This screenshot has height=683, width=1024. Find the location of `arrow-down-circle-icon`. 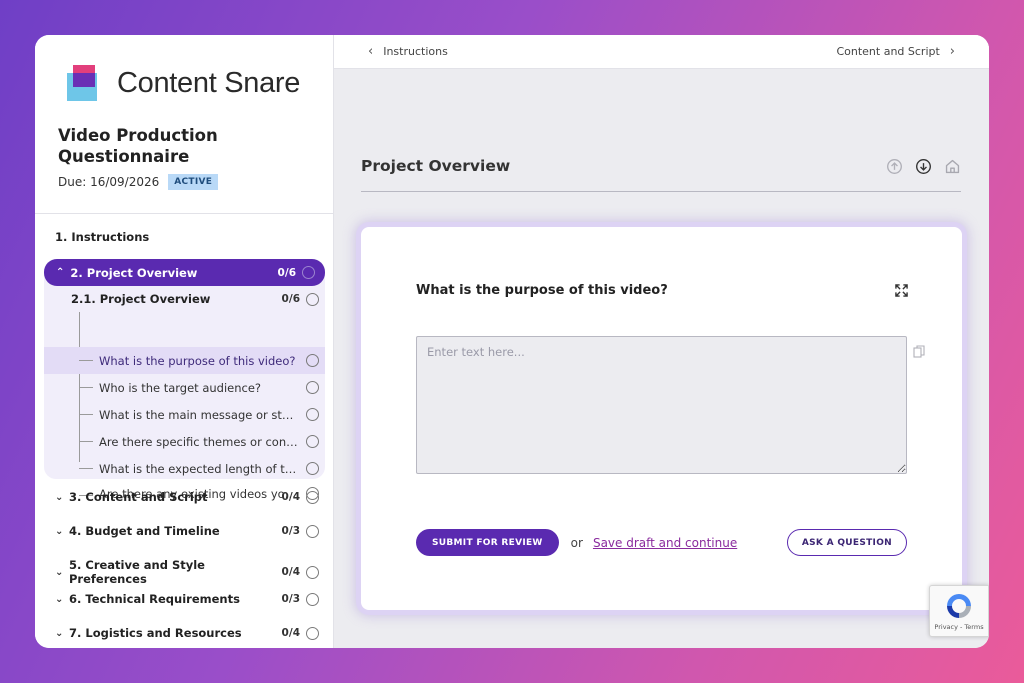

arrow-down-circle-icon is located at coordinates (923, 166).